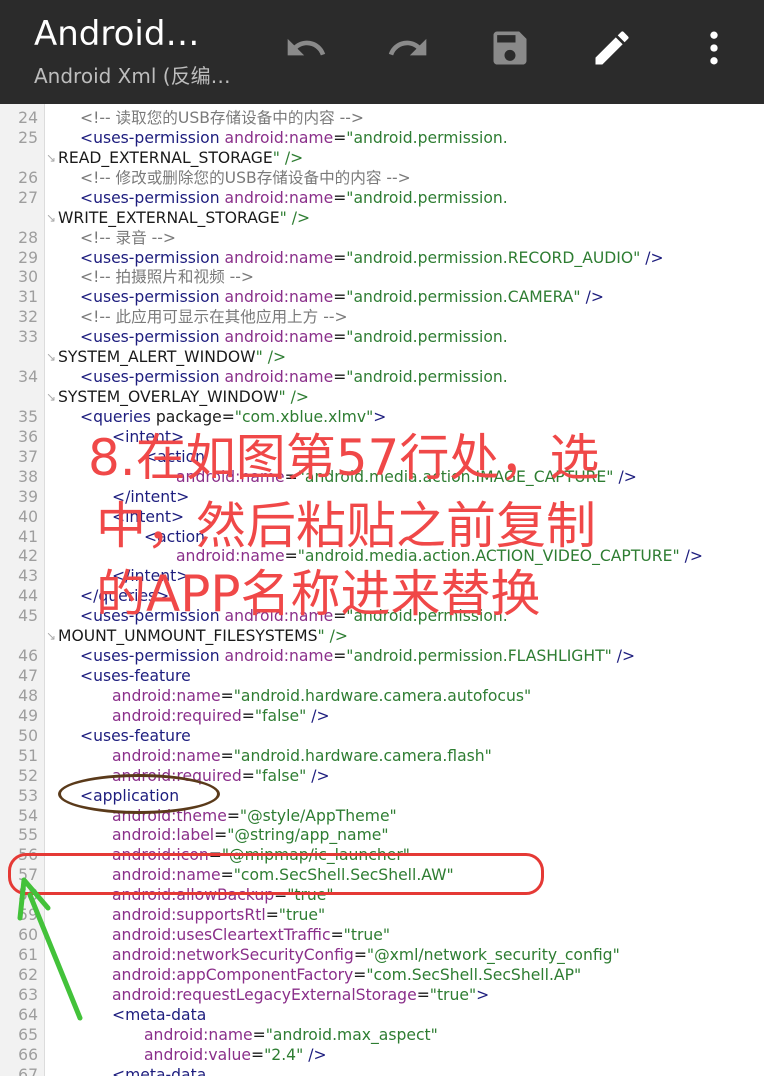 Image resolution: width=764 pixels, height=1076 pixels. I want to click on instruction-line-3: 的APP名称进来替换, so click(318, 594).